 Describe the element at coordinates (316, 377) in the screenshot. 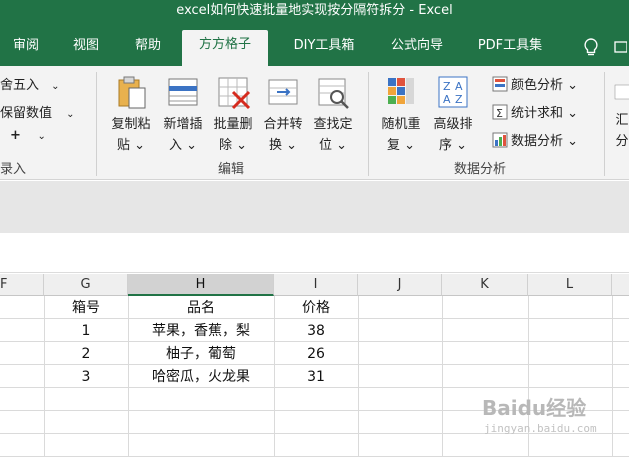

I see `cell-i: 31` at that location.